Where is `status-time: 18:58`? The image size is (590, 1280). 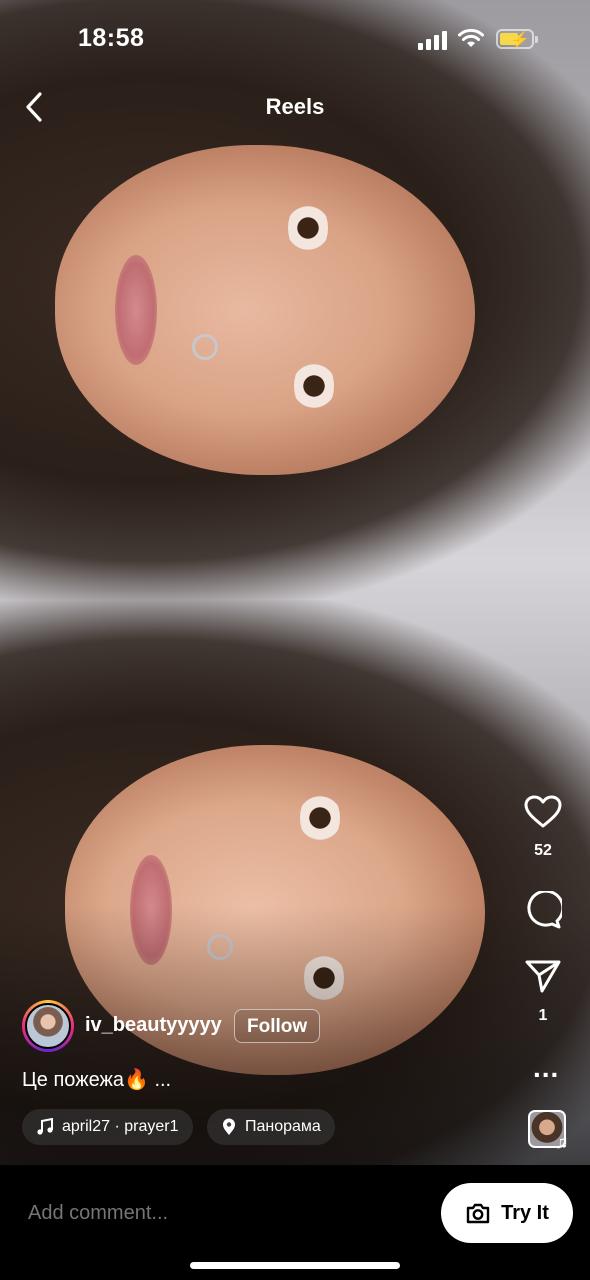 status-time: 18:58 is located at coordinates (111, 38).